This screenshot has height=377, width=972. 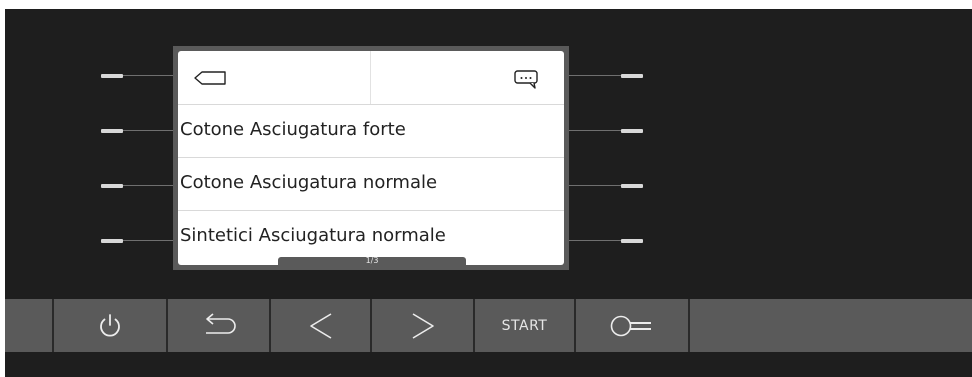 I want to click on chevron-left-icon, so click(x=320, y=325).